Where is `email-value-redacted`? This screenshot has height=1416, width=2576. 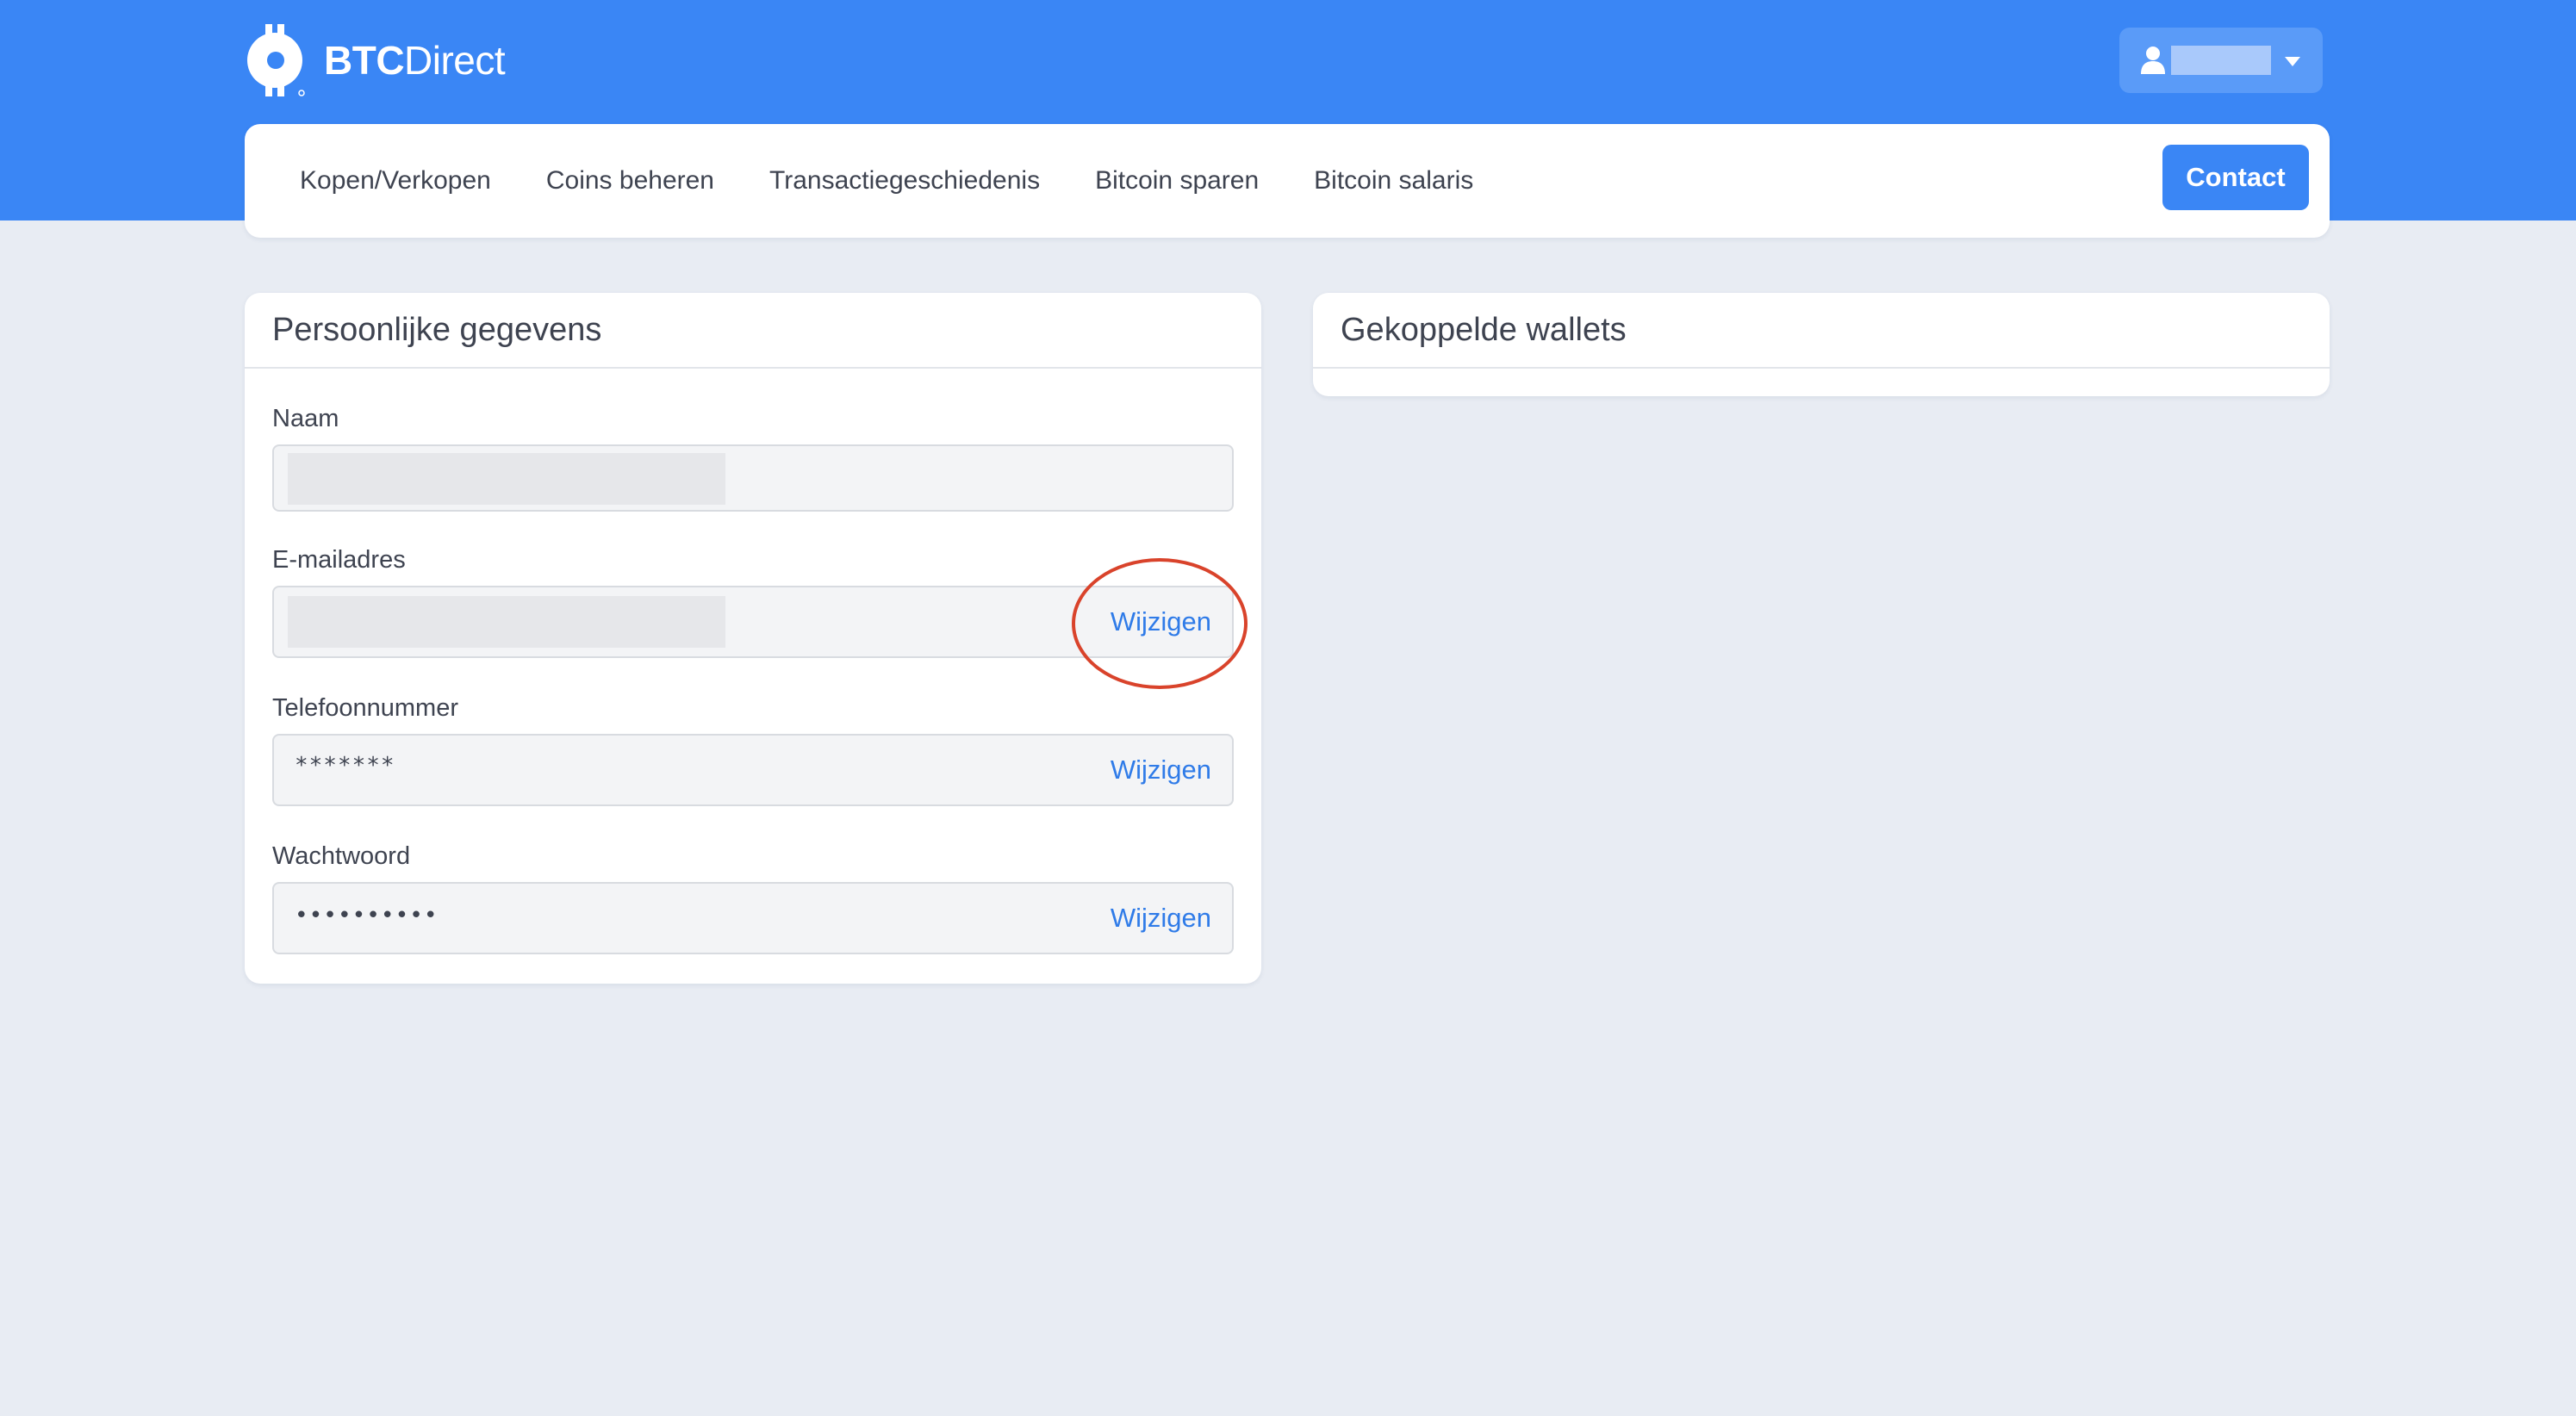 email-value-redacted is located at coordinates (507, 622).